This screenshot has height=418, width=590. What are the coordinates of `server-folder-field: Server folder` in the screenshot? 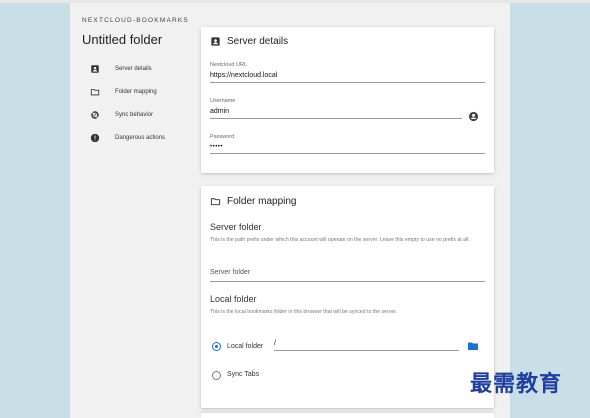 It's located at (347, 273).